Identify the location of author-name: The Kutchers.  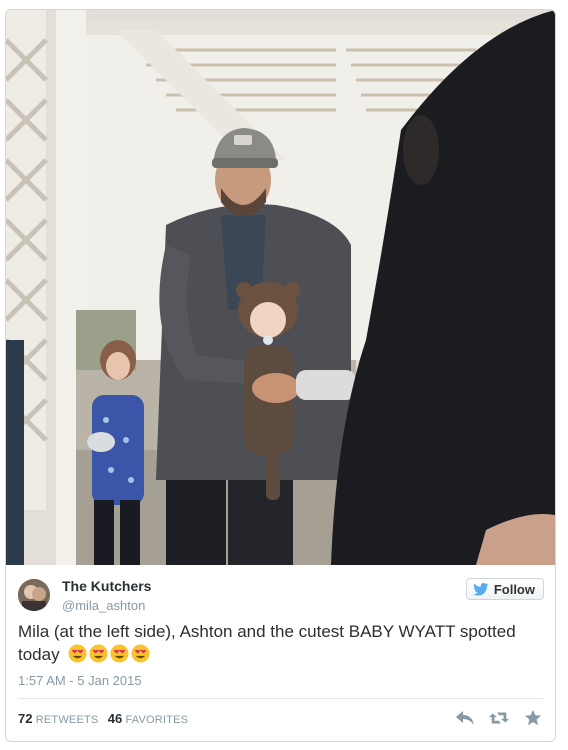
(106, 586).